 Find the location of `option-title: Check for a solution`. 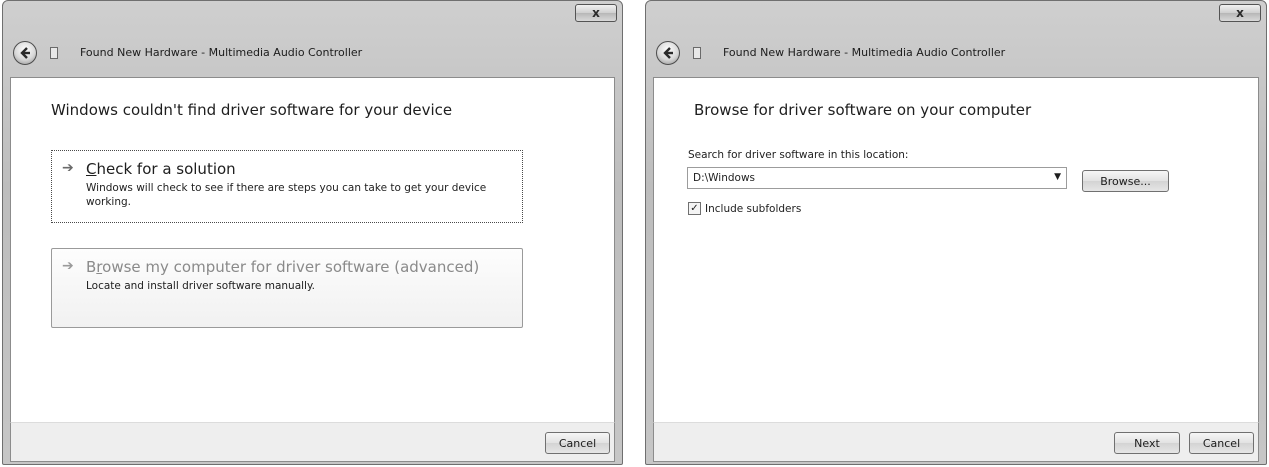

option-title: Check for a solution is located at coordinates (161, 169).